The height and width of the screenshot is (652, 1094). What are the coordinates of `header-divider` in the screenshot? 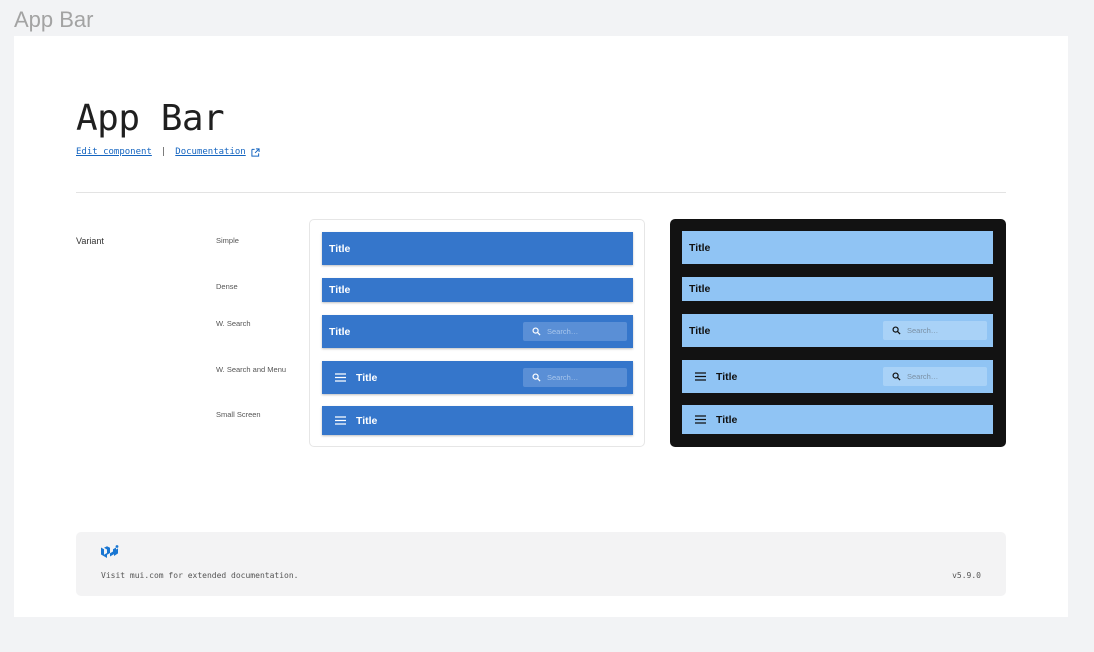 It's located at (541, 192).